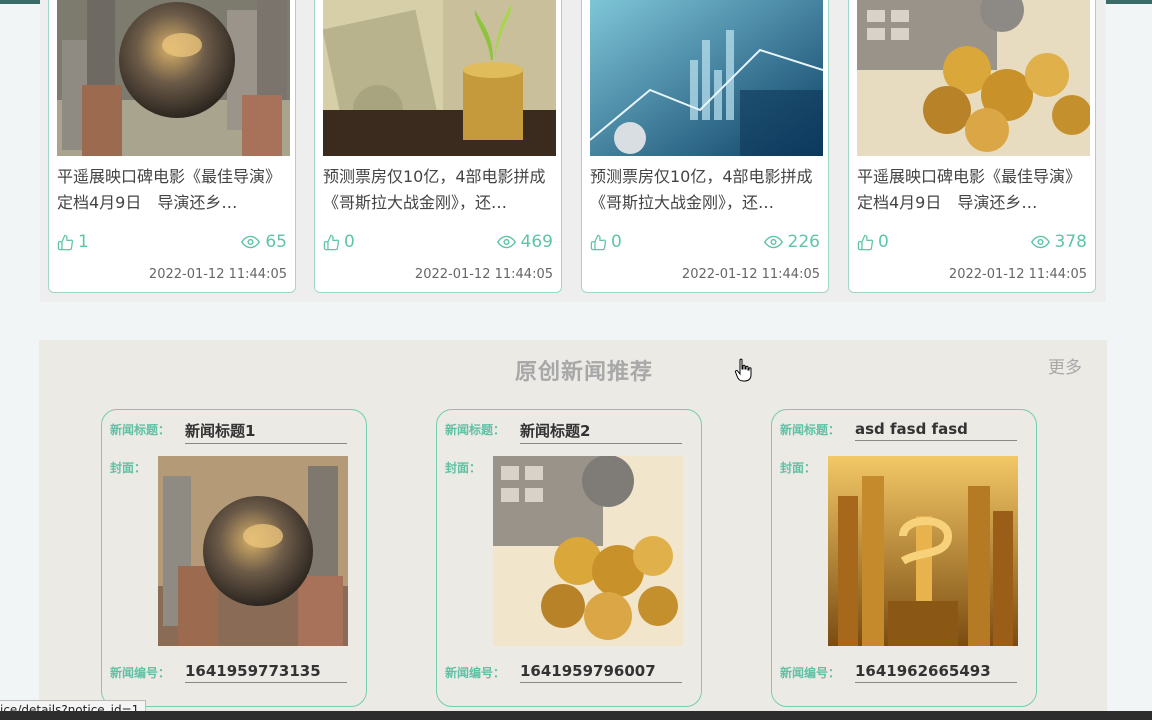  Describe the element at coordinates (743, 370) in the screenshot. I see `hand-pointer-icon` at that location.